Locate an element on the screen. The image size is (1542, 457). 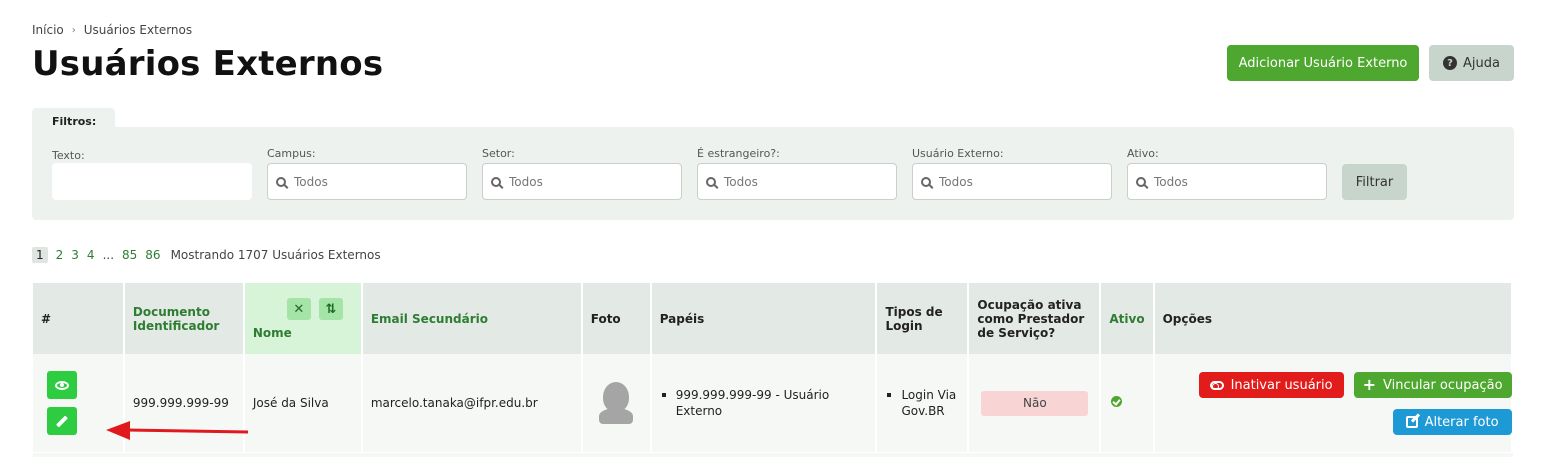
sort-tools: ✕ ⇅ is located at coordinates (319, 309).